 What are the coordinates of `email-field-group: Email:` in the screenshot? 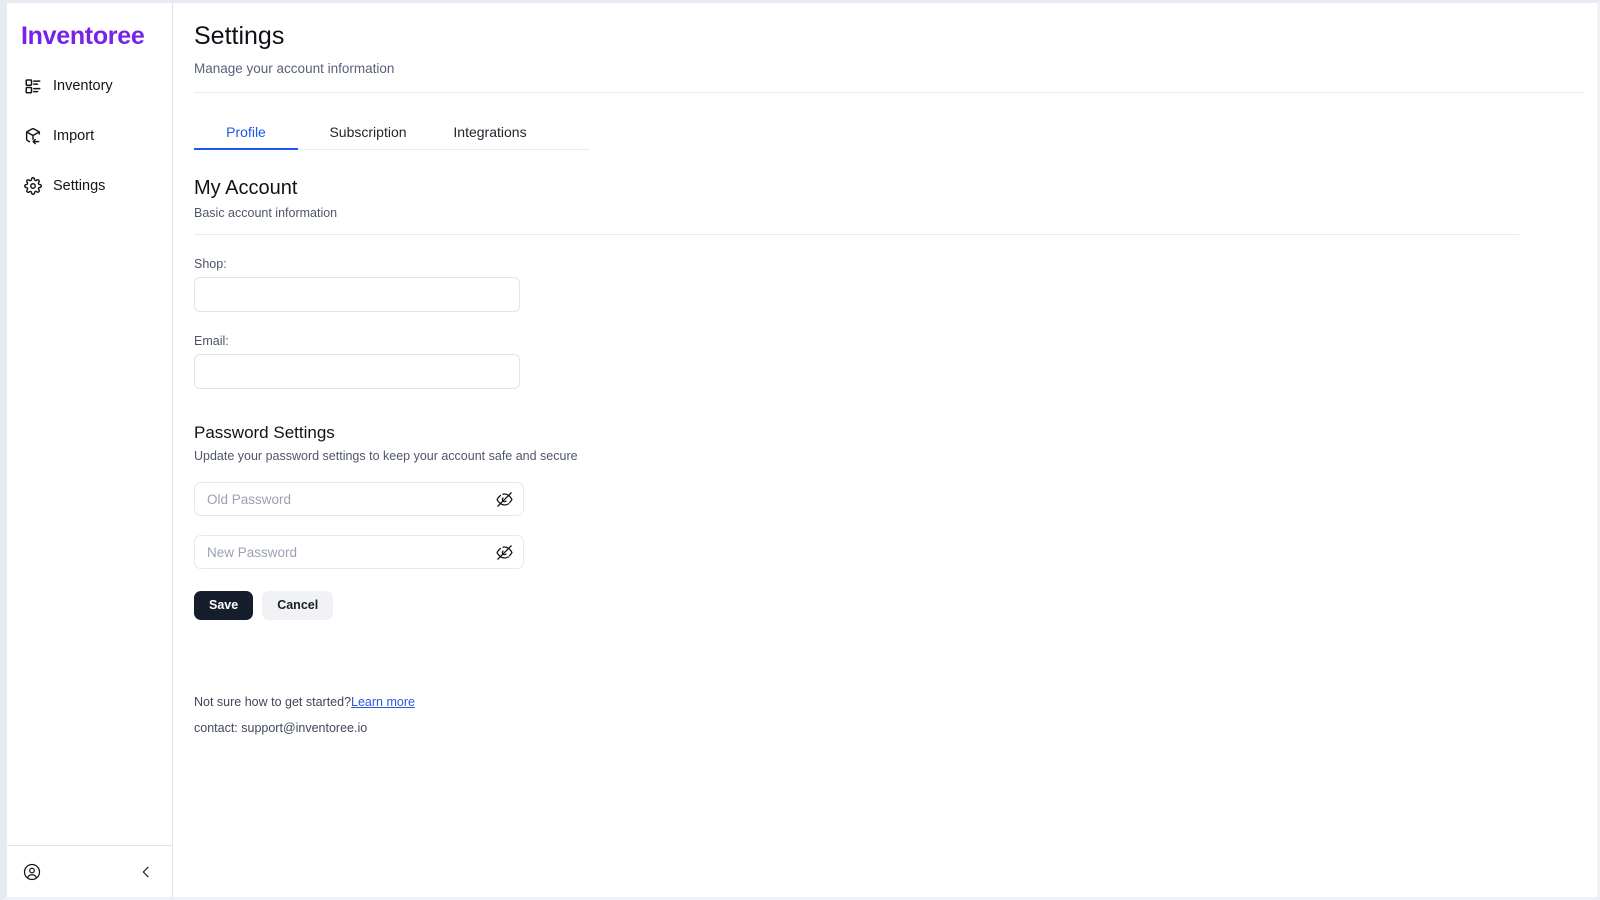 It's located at (895, 362).